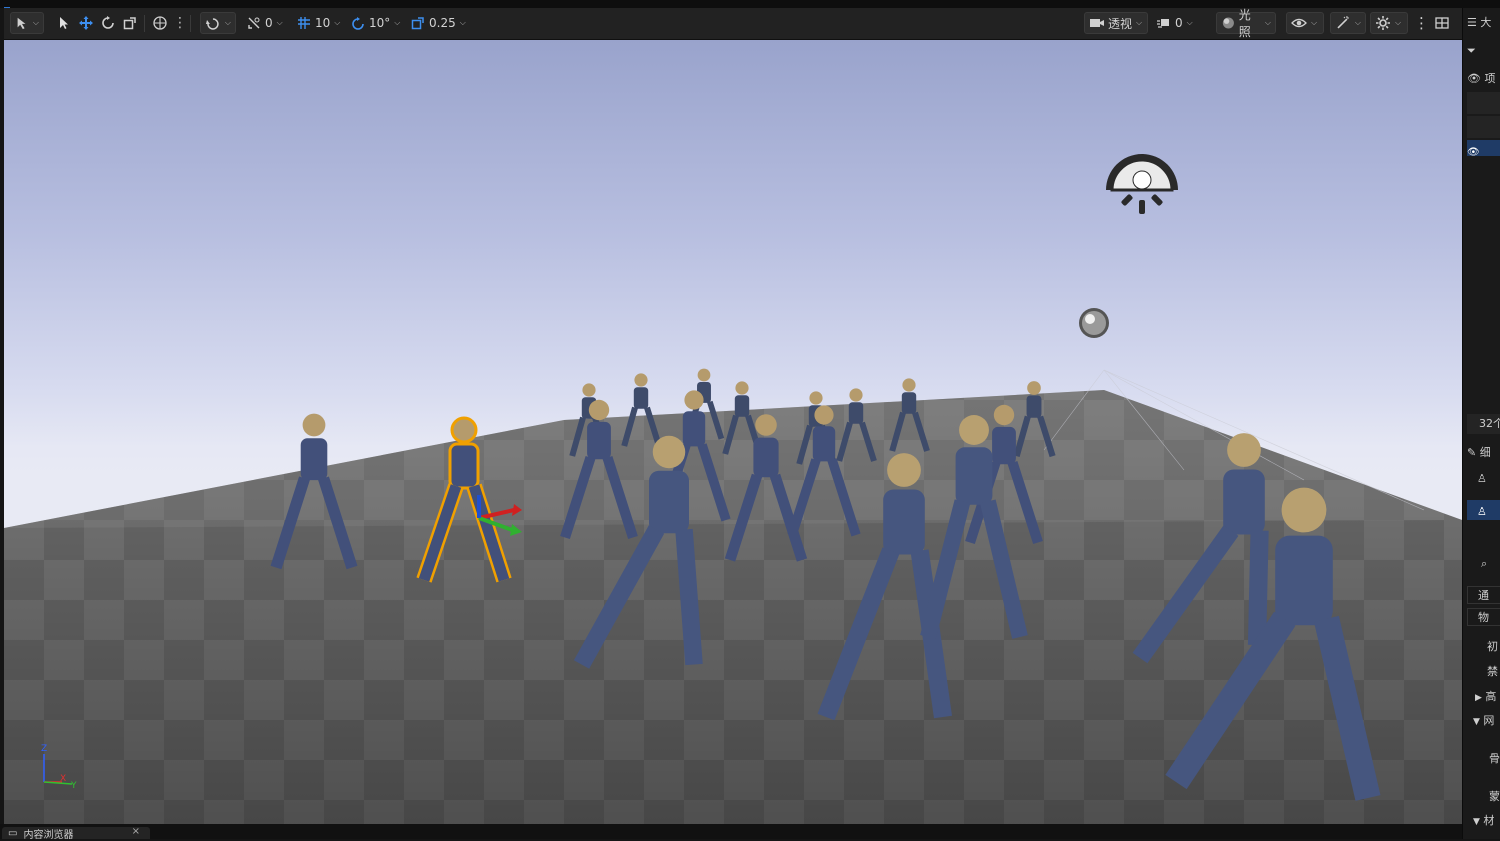 The width and height of the screenshot is (1500, 841). Describe the element at coordinates (750, 5) in the screenshot. I see `title-strip` at that location.